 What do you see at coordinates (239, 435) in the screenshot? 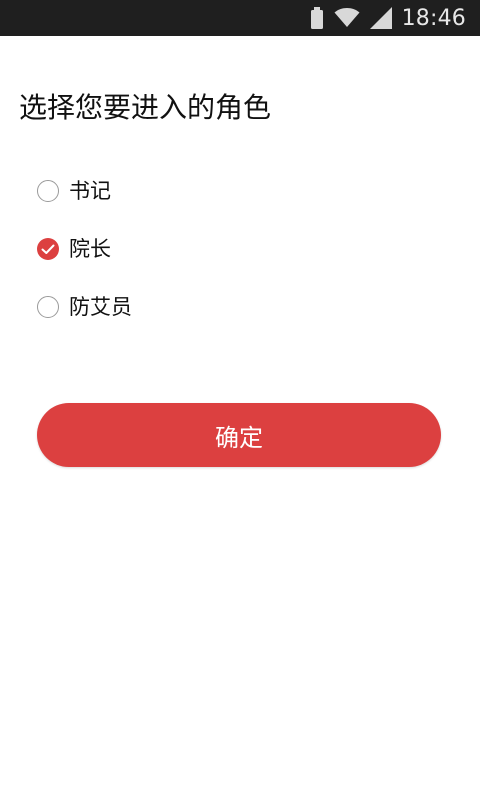
I see `confirm-button: 确定` at bounding box center [239, 435].